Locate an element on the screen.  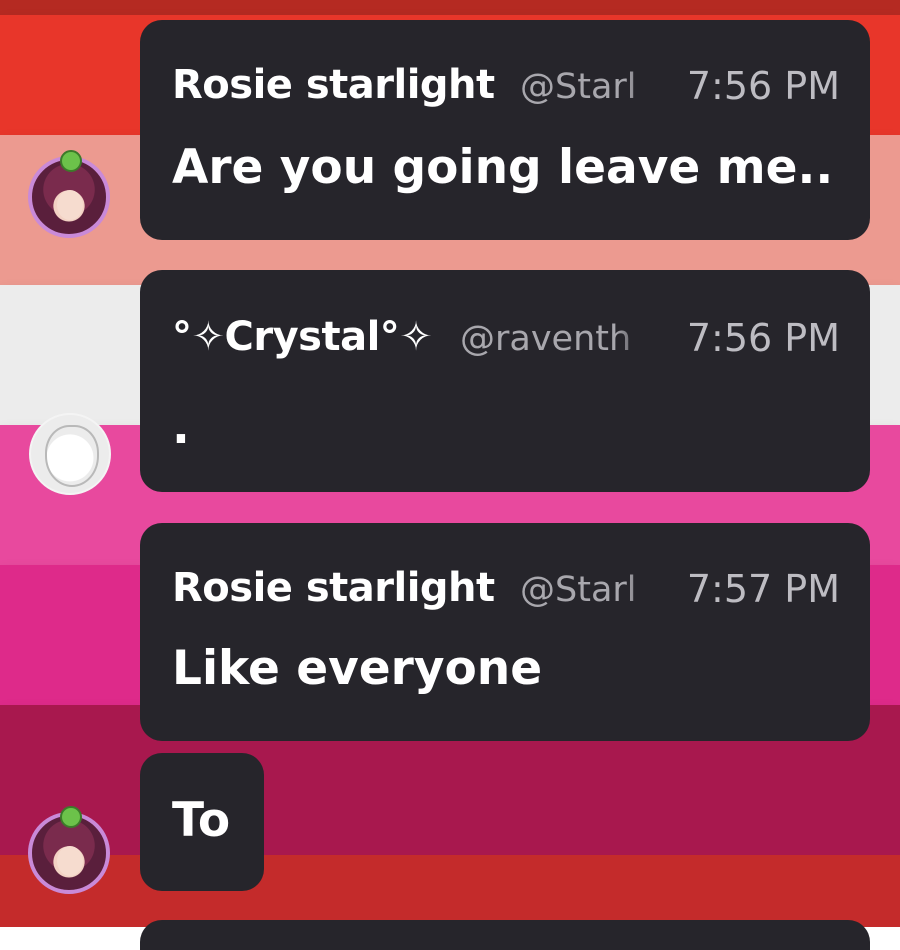
message-header: °✧Crystal°✧ @raventh 7:56 PM is located at coordinates (506, 339).